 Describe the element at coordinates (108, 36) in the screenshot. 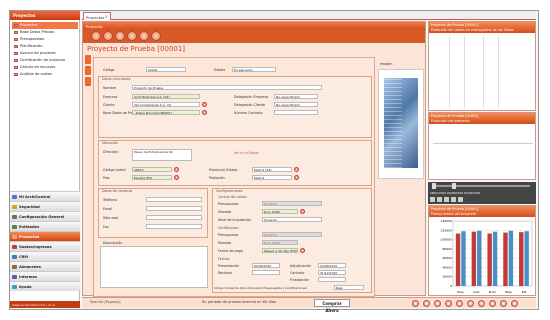

I see `save-button` at that location.